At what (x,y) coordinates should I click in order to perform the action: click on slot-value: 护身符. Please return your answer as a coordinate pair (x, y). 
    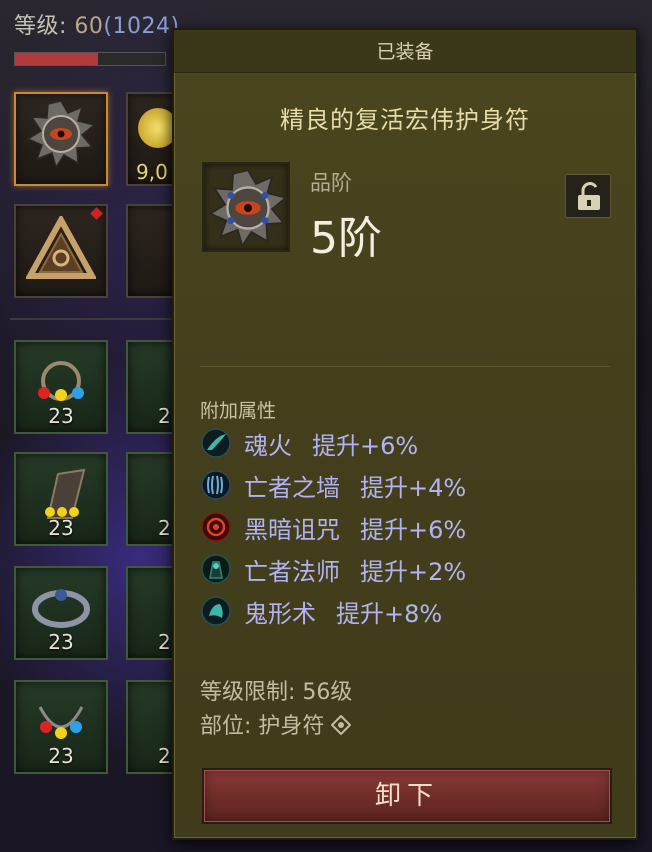
    Looking at the image, I should click on (291, 726).